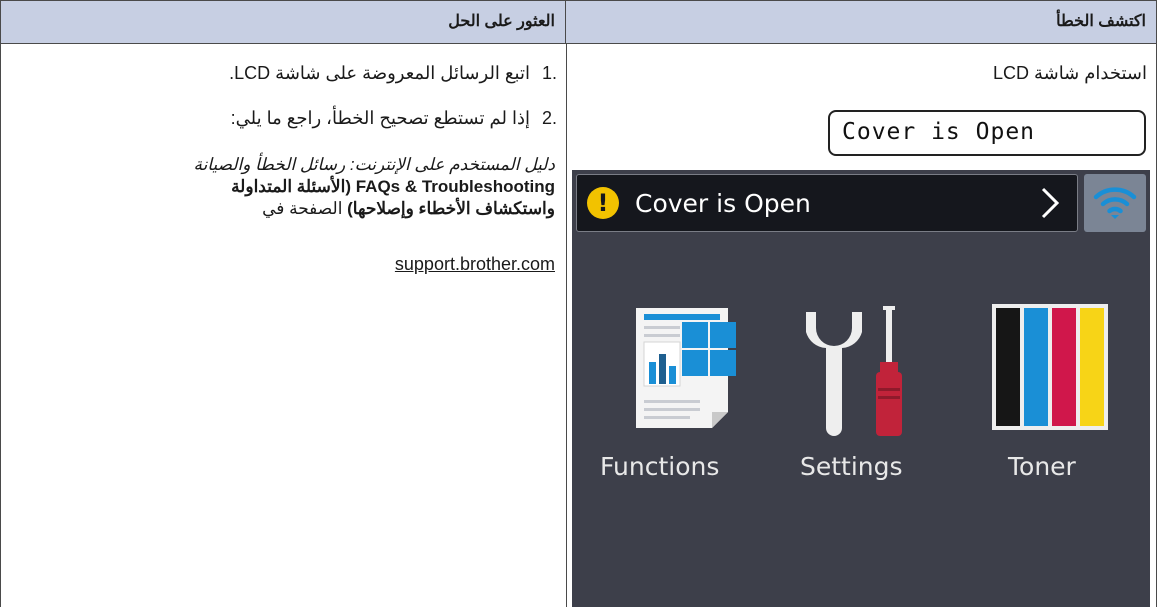 This screenshot has height=607, width=1157. Describe the element at coordinates (283, 22) in the screenshot. I see `solution-column-header: العثور على الحل` at that location.